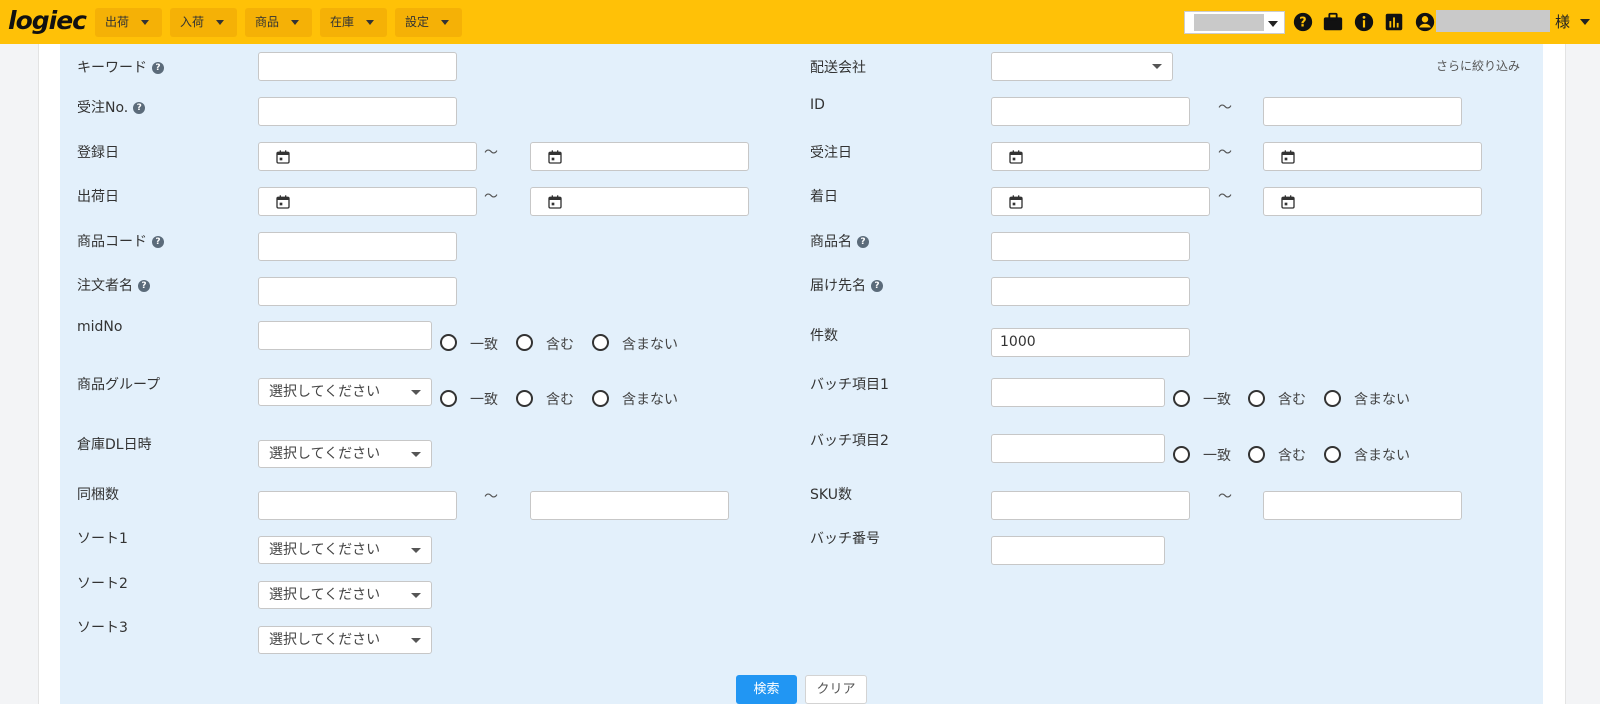 Image resolution: width=1600 pixels, height=704 pixels. I want to click on chart-icon, so click(1394, 22).